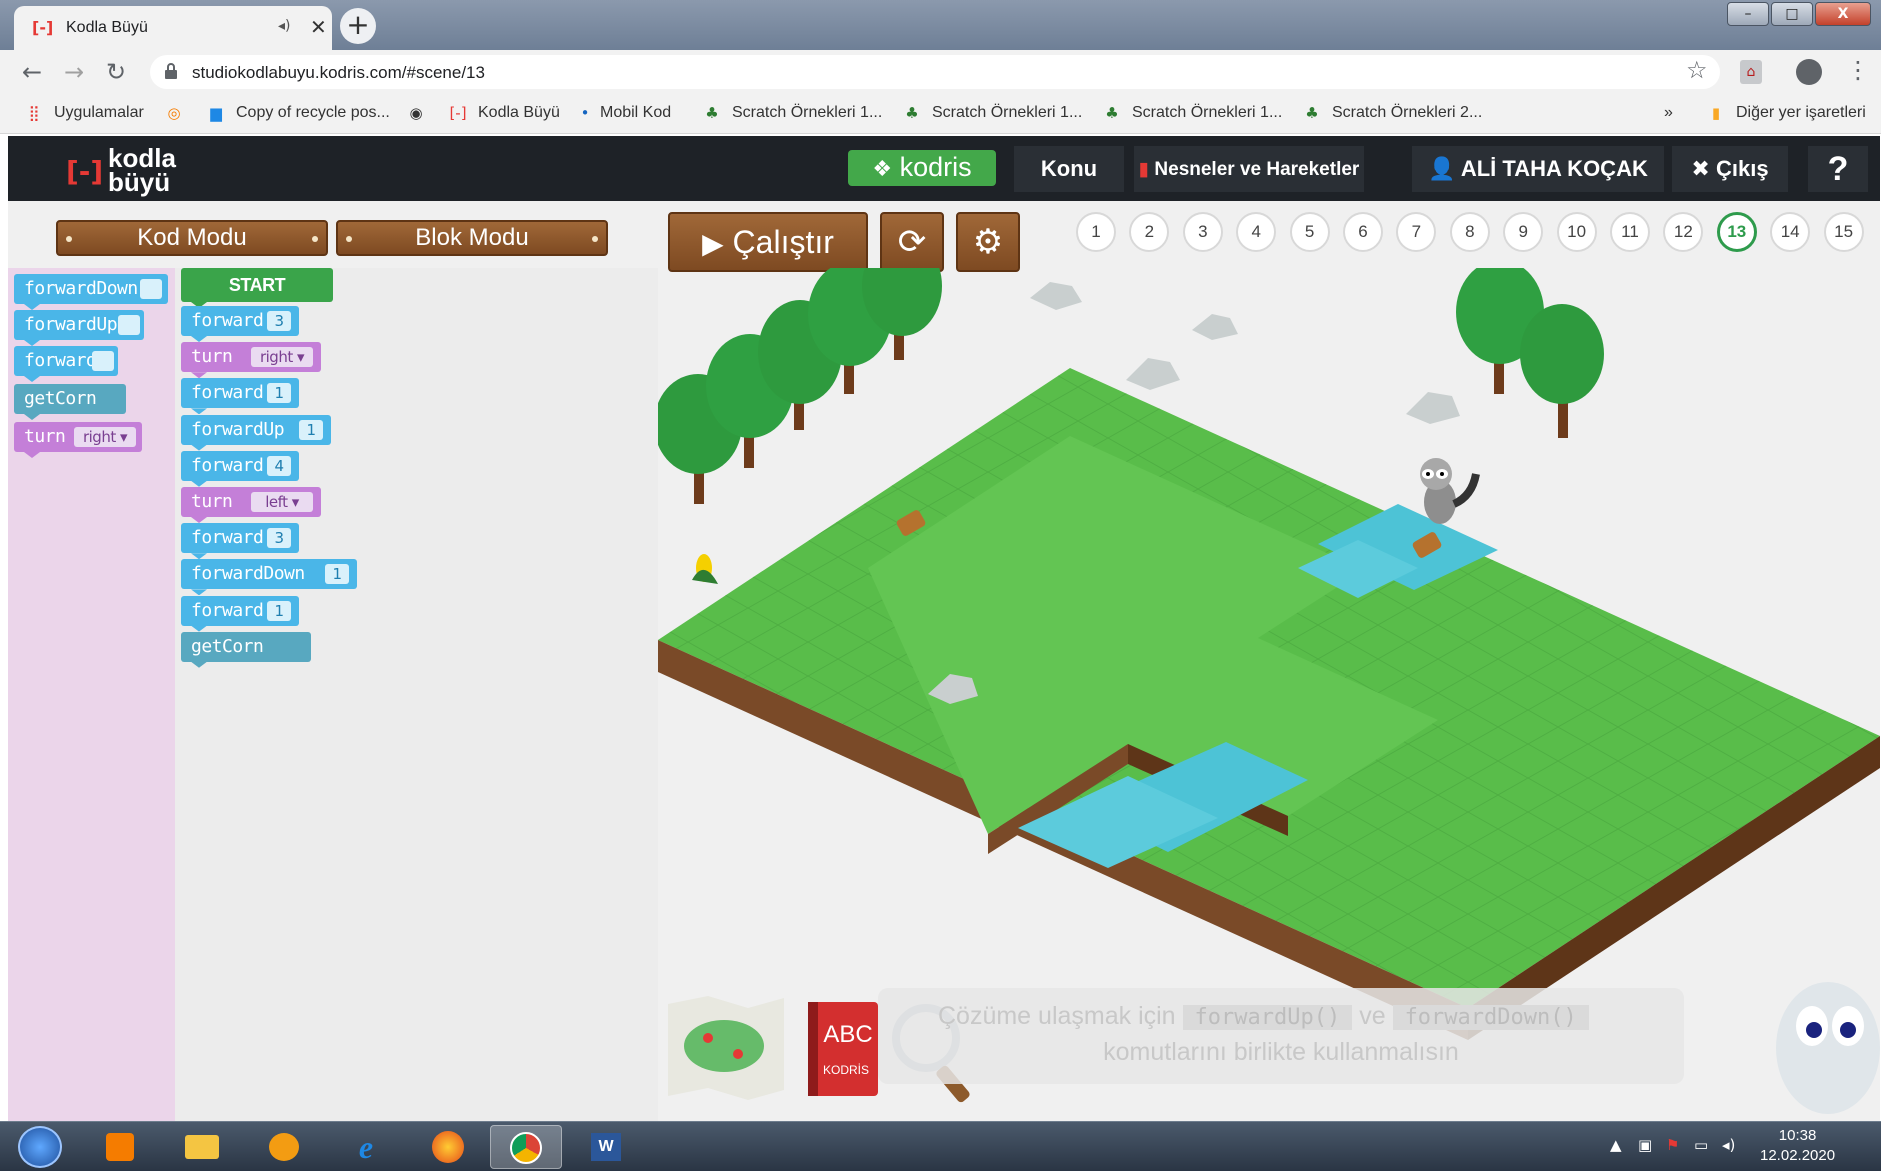 Image resolution: width=1881 pixels, height=1171 pixels. Describe the element at coordinates (240, 468) in the screenshot. I see `program-block-forward: forward 4` at that location.